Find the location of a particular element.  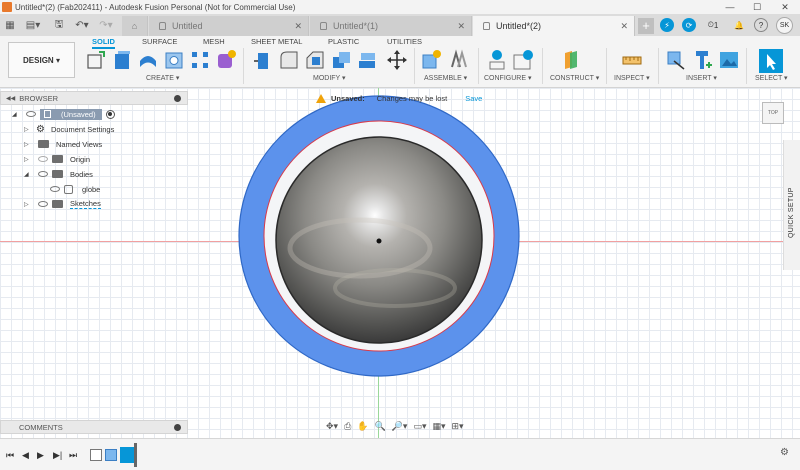

form-icon is located at coordinates (226, 60).